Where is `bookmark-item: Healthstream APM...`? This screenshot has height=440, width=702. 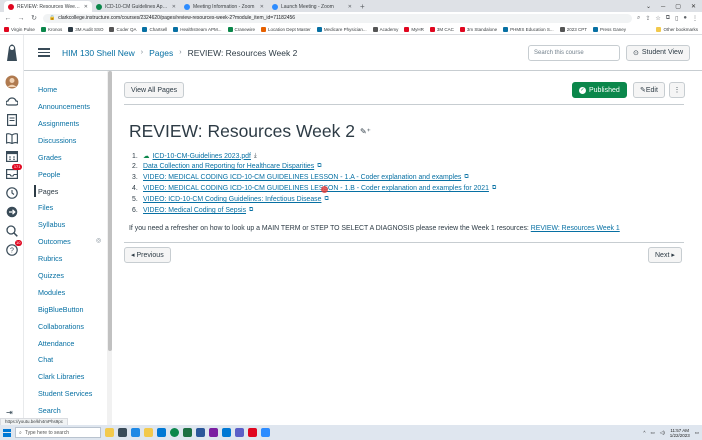
bookmark-item: Healthstream APM... is located at coordinates (197, 29).